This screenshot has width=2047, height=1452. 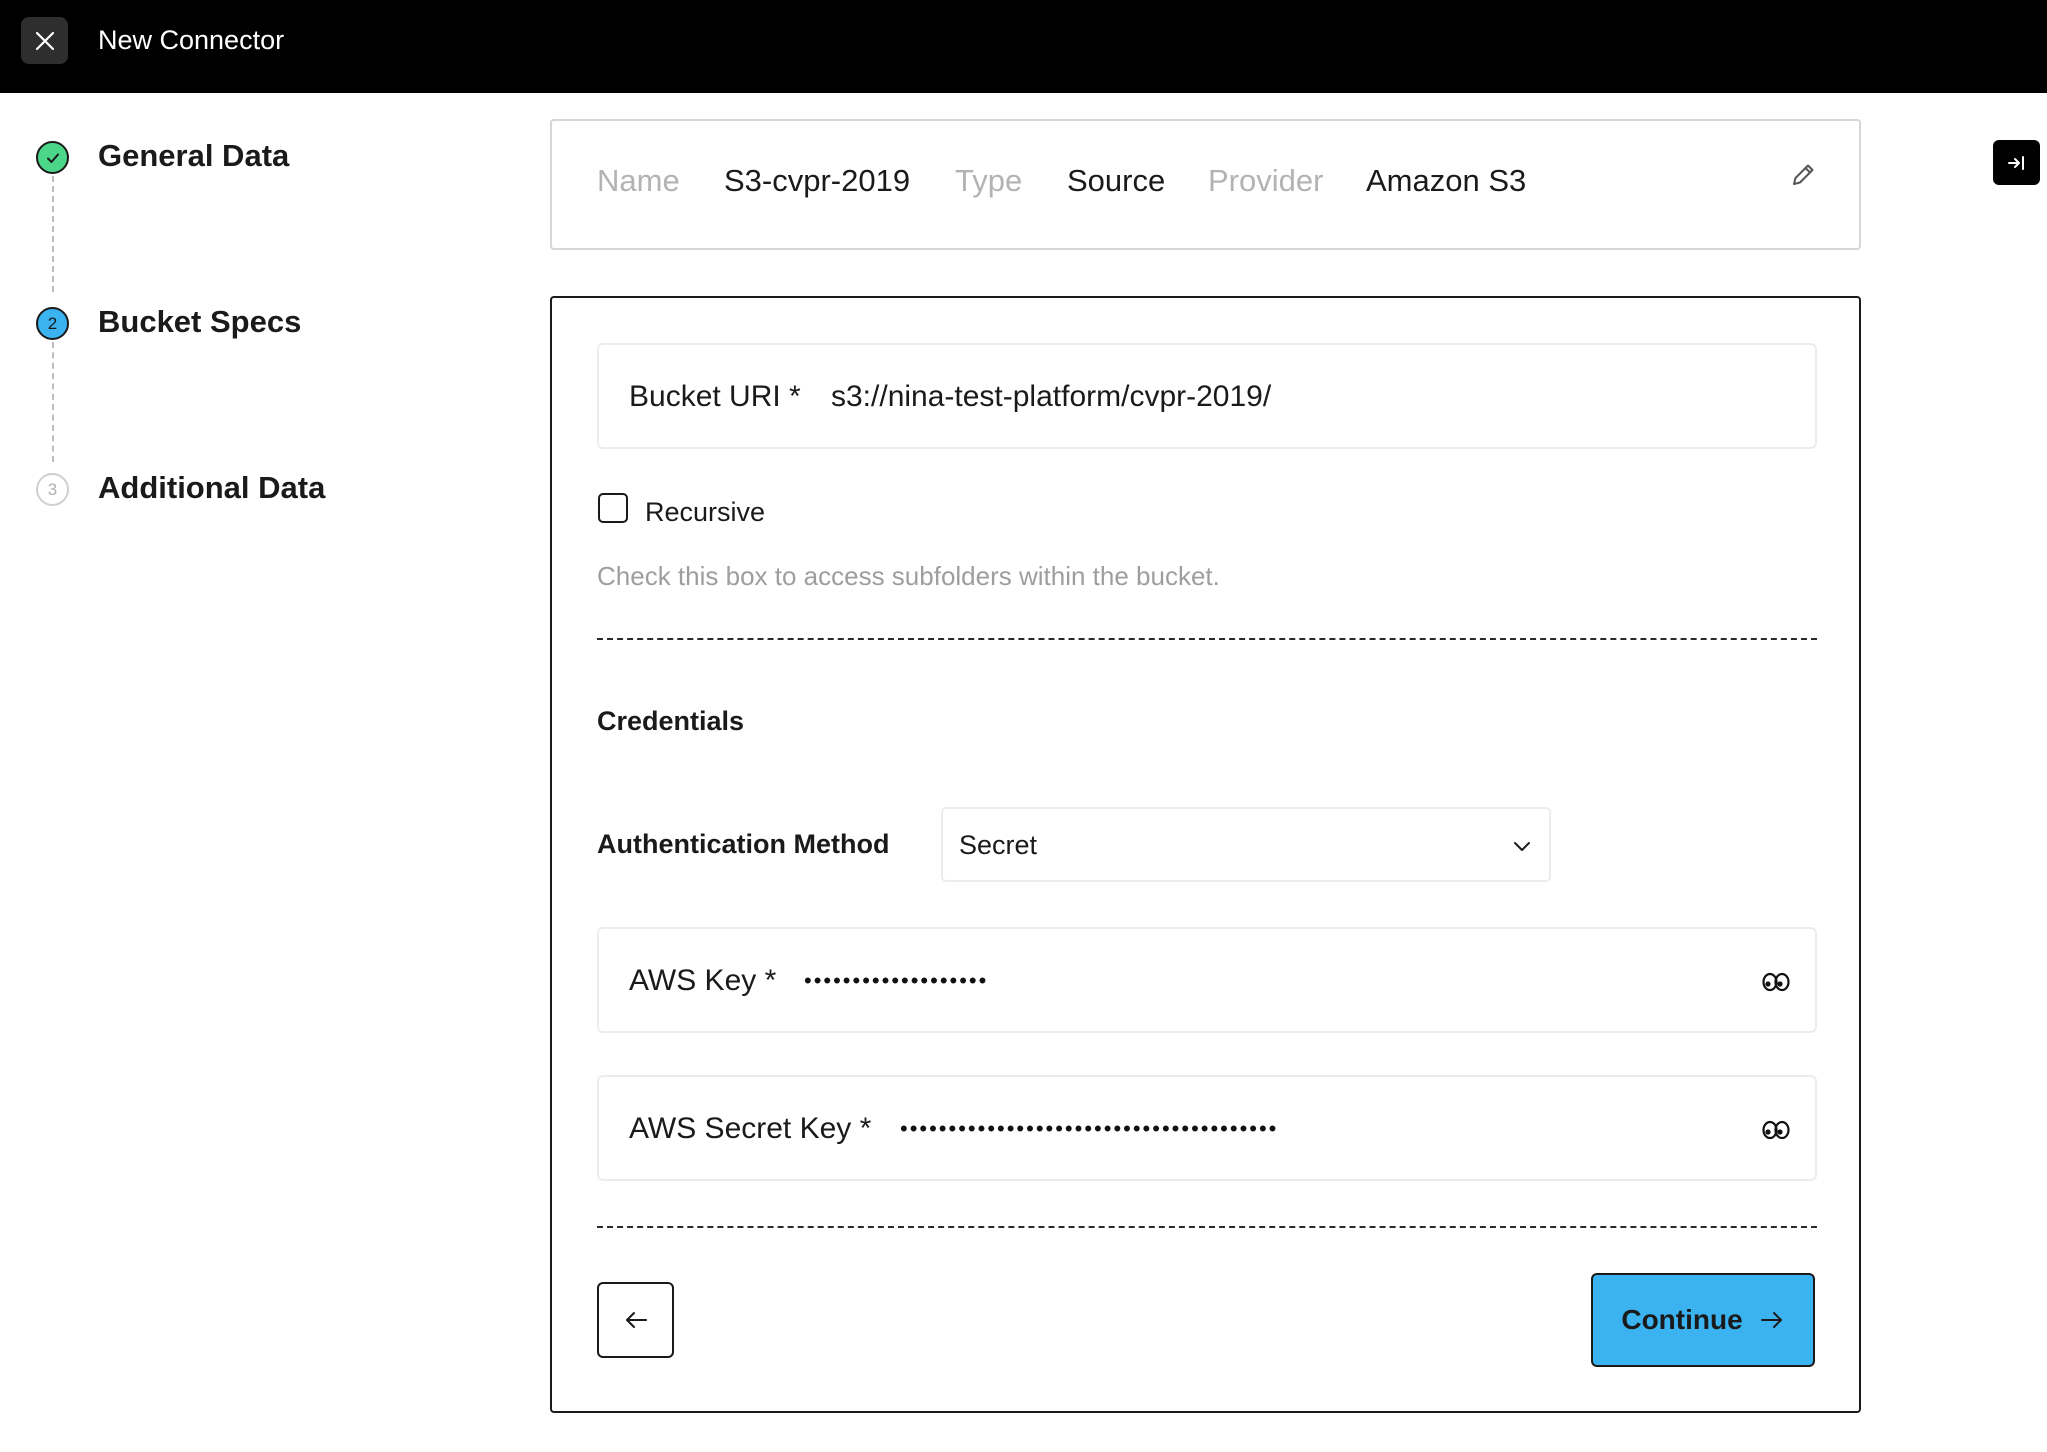 I want to click on auth-method-select: Secret, so click(x=1246, y=844).